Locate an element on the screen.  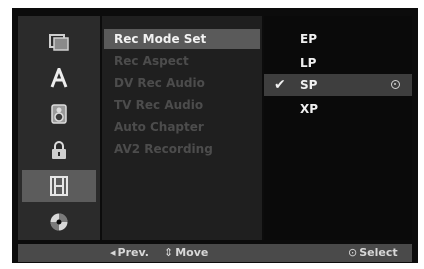
prev-hint: ◂ Prev. is located at coordinates (129, 253).